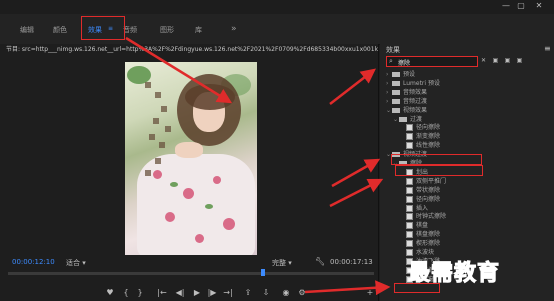 The height and width of the screenshot is (301, 554). I want to click on wrench-icon: 🔧︎, so click(320, 261).